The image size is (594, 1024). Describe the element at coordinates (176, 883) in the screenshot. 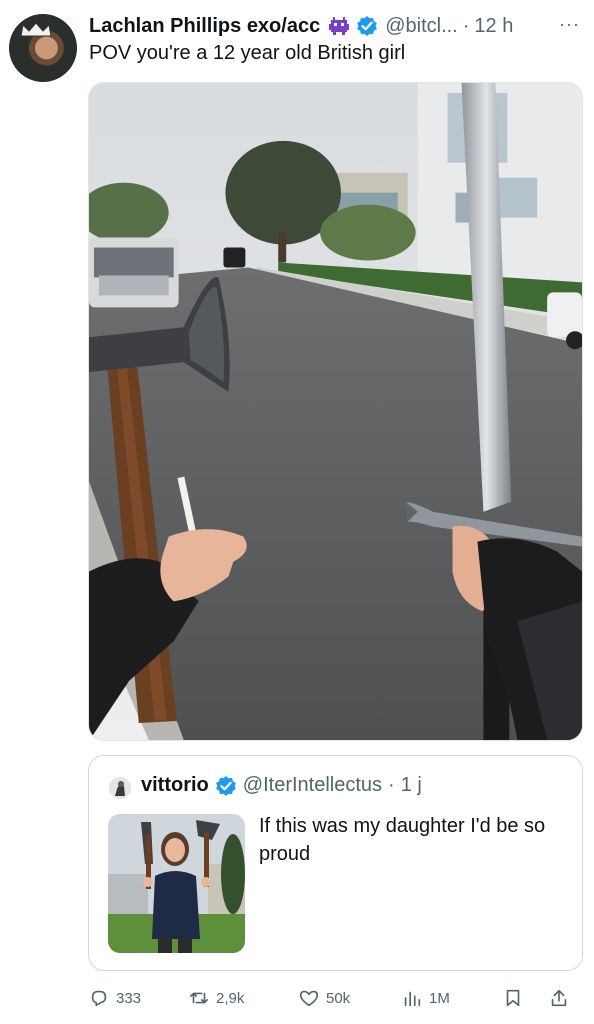

I see `quote-photo` at that location.